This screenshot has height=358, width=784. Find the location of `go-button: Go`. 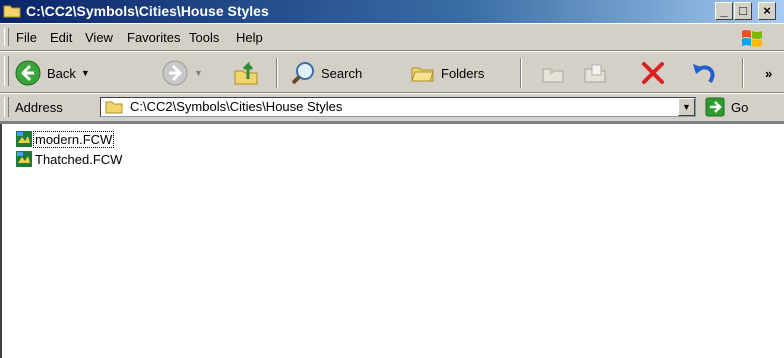

go-button: Go is located at coordinates (726, 107).